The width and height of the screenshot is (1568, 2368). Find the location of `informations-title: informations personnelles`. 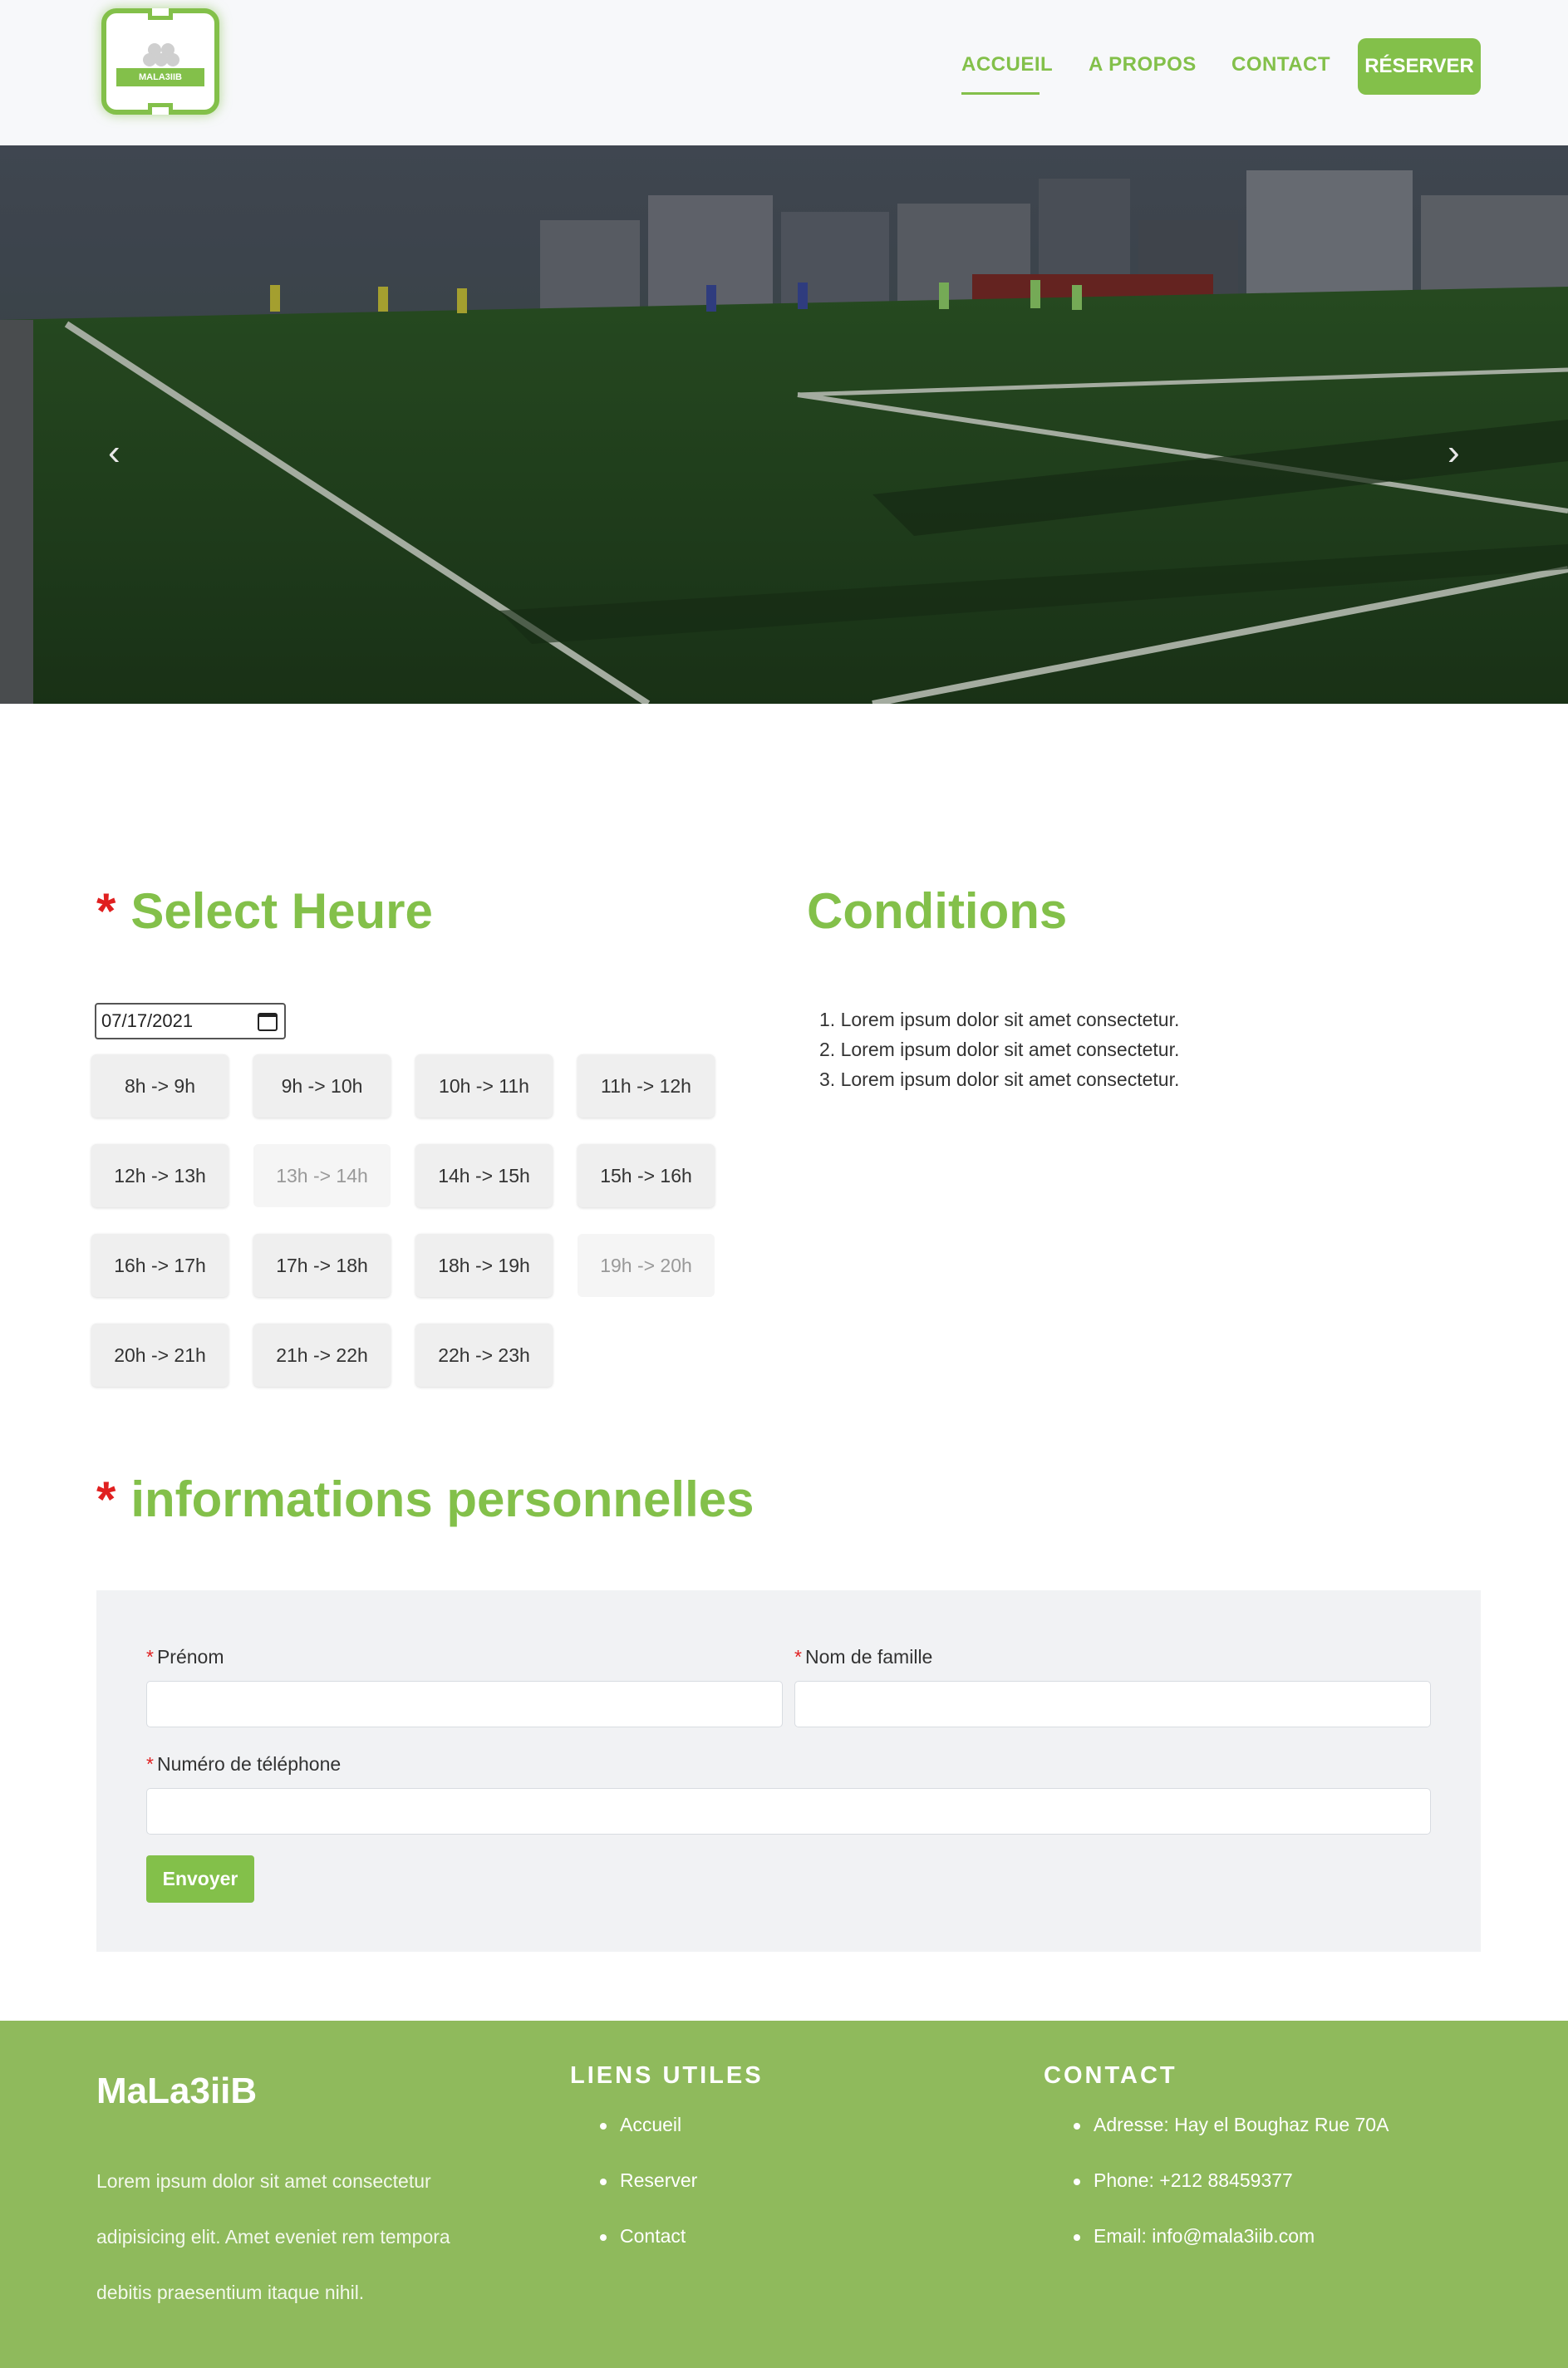

informations-title: informations personnelles is located at coordinates (442, 1499).